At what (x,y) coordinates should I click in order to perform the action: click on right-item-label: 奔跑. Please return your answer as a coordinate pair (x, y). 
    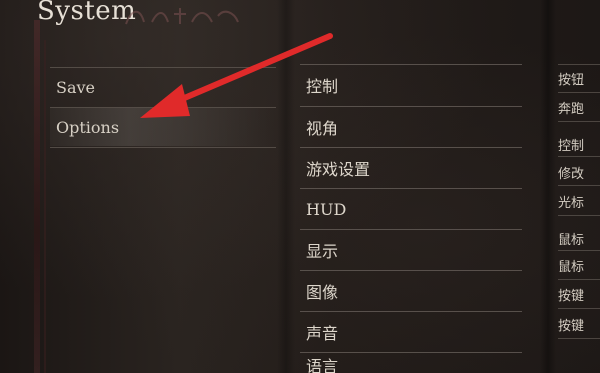
    Looking at the image, I should click on (571, 109).